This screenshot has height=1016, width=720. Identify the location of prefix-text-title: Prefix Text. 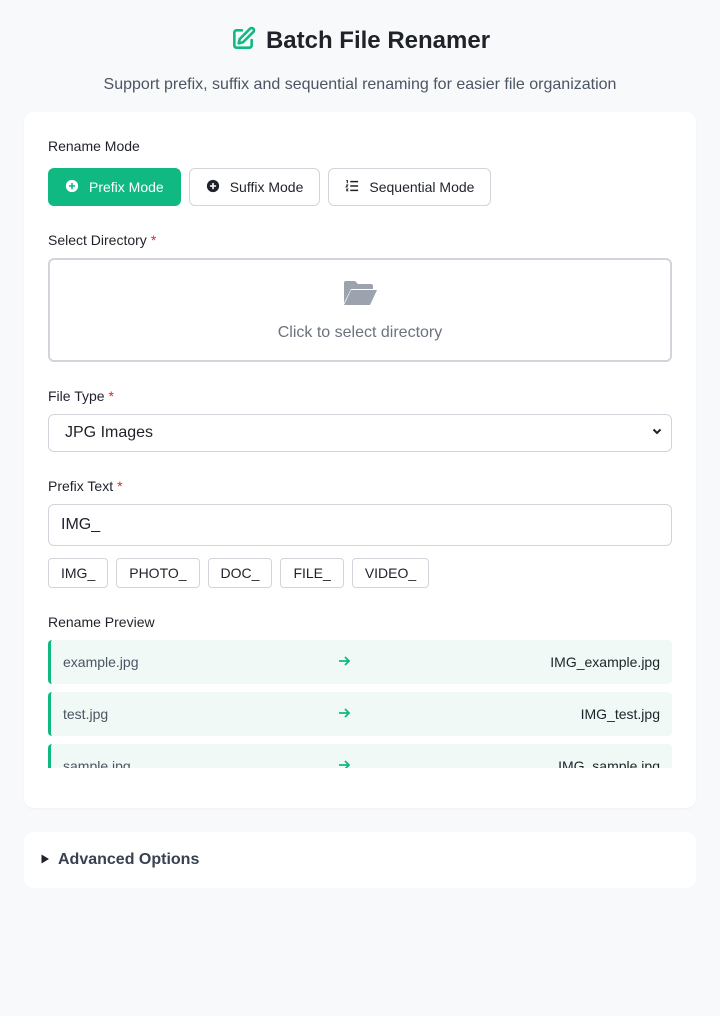
(81, 486).